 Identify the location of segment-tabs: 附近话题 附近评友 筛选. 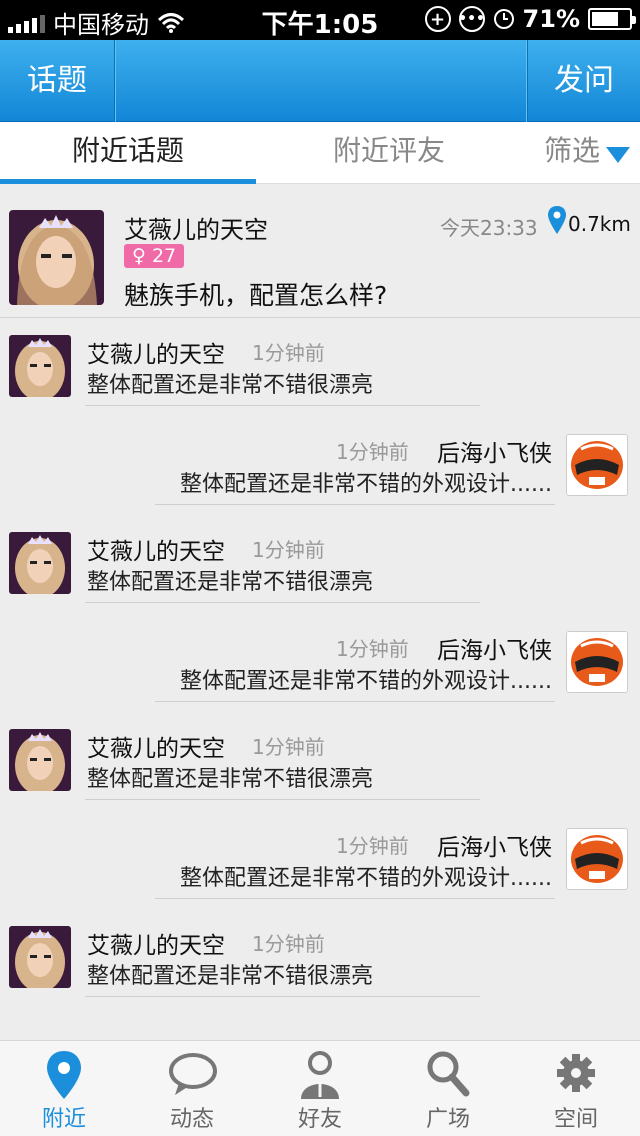
(320, 153).